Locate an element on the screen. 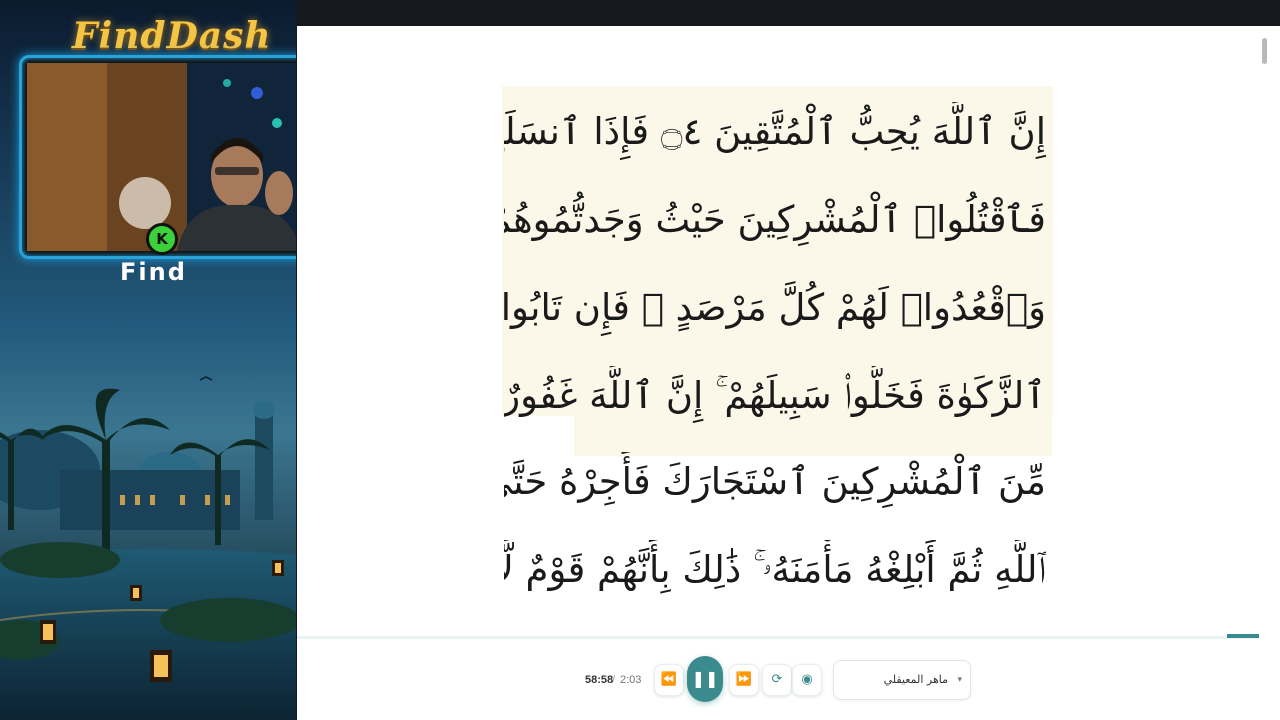  channel-badge: K is located at coordinates (162, 239).